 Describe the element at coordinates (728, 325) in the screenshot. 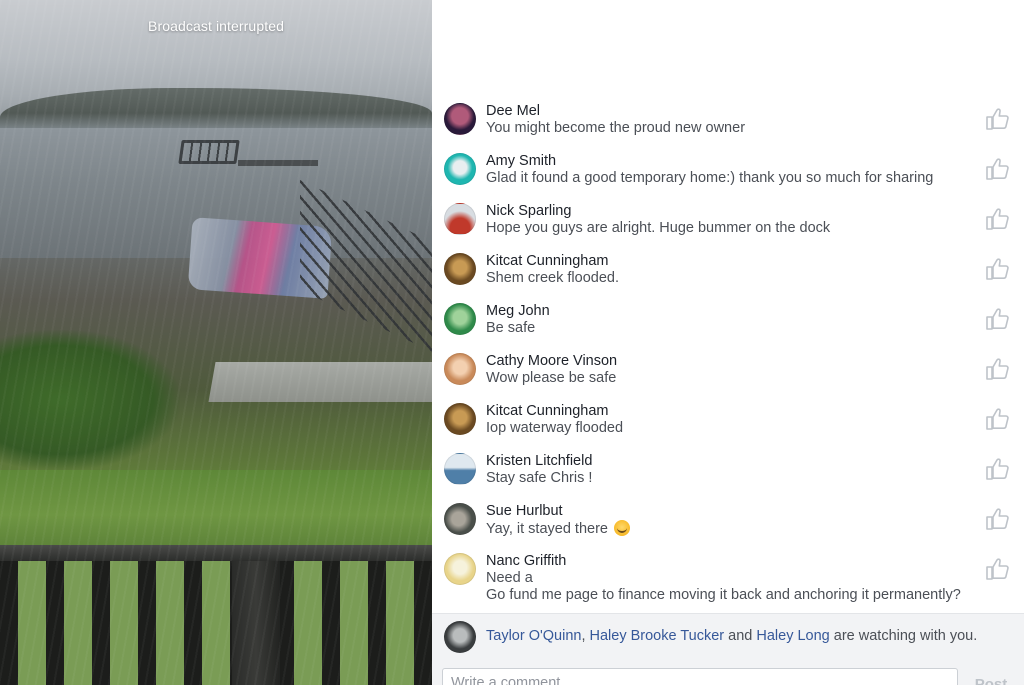

I see `comment-item: Meg John Be safe` at that location.